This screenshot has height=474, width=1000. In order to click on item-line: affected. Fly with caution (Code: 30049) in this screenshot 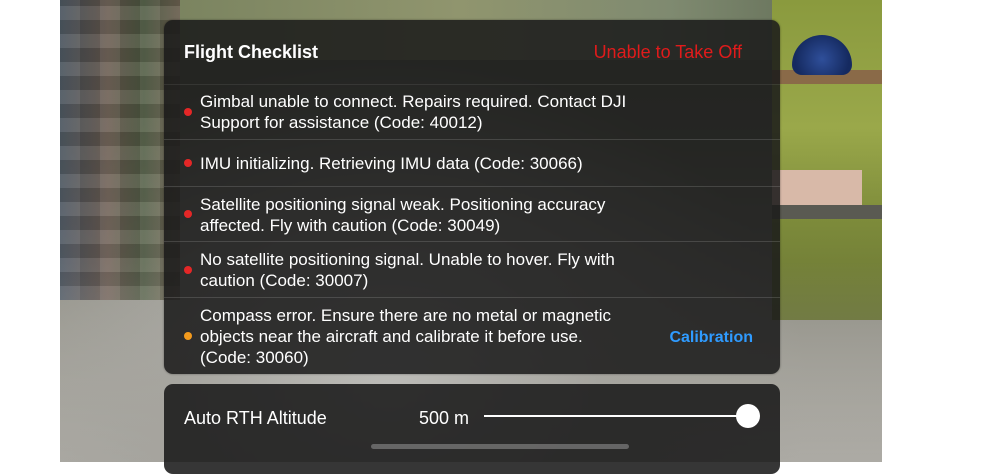, I will do `click(350, 225)`.